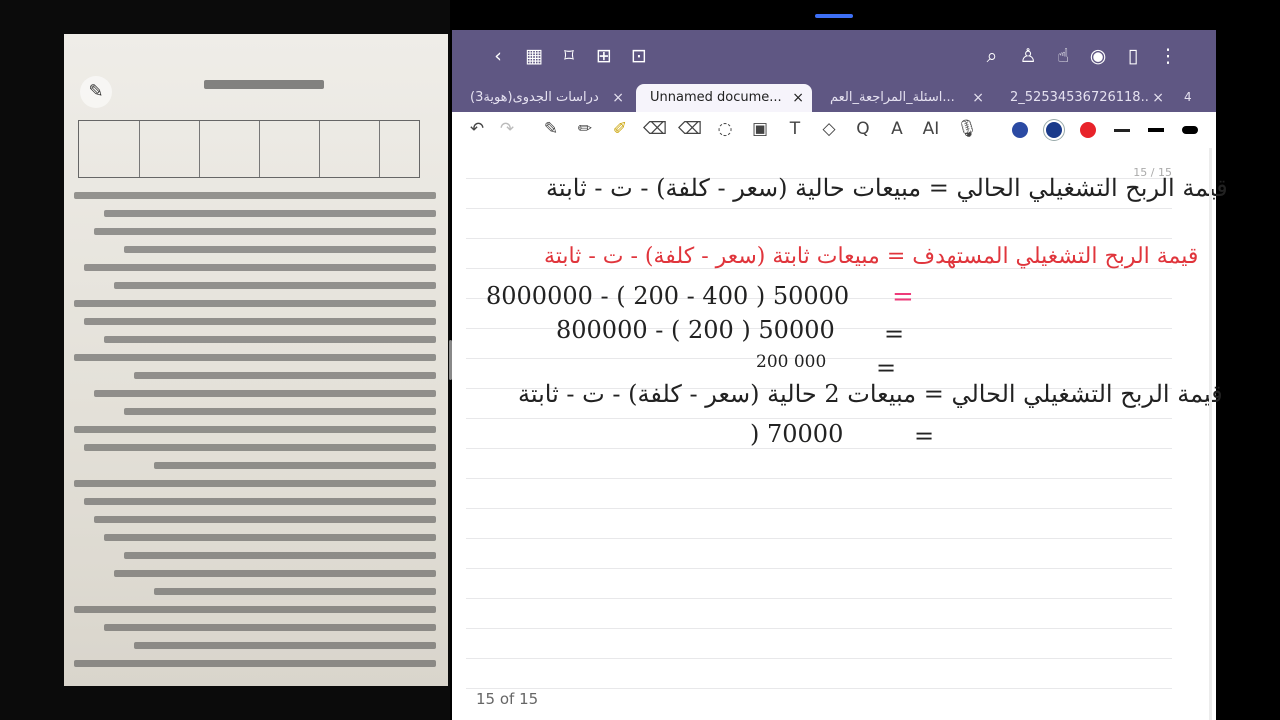 The width and height of the screenshot is (1280, 720). What do you see at coordinates (695, 330) in the screenshot?
I see `handwritten-line-4: 800000 - ( 200 ) 50000` at bounding box center [695, 330].